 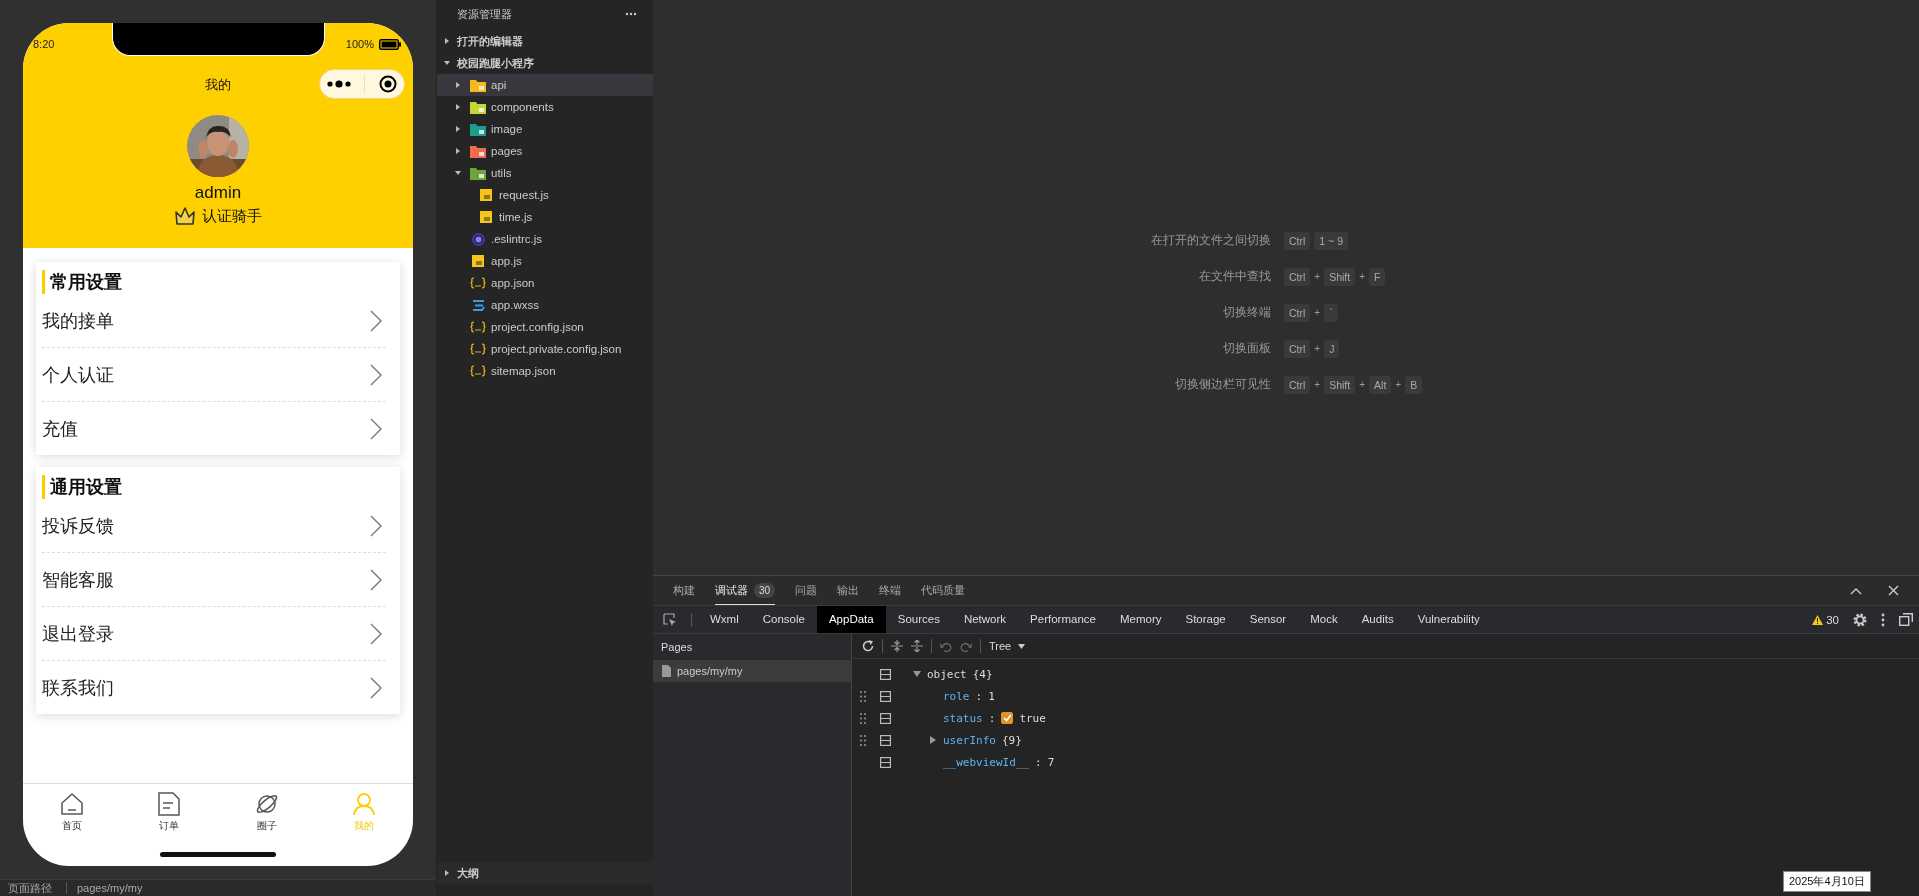 What do you see at coordinates (1051, 762) in the screenshot?
I see `data-value: 7` at bounding box center [1051, 762].